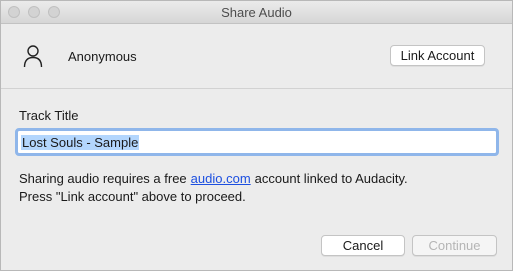 The width and height of the screenshot is (513, 271). What do you see at coordinates (257, 142) in the screenshot?
I see `track-title-input: Lost Souls - Sample` at bounding box center [257, 142].